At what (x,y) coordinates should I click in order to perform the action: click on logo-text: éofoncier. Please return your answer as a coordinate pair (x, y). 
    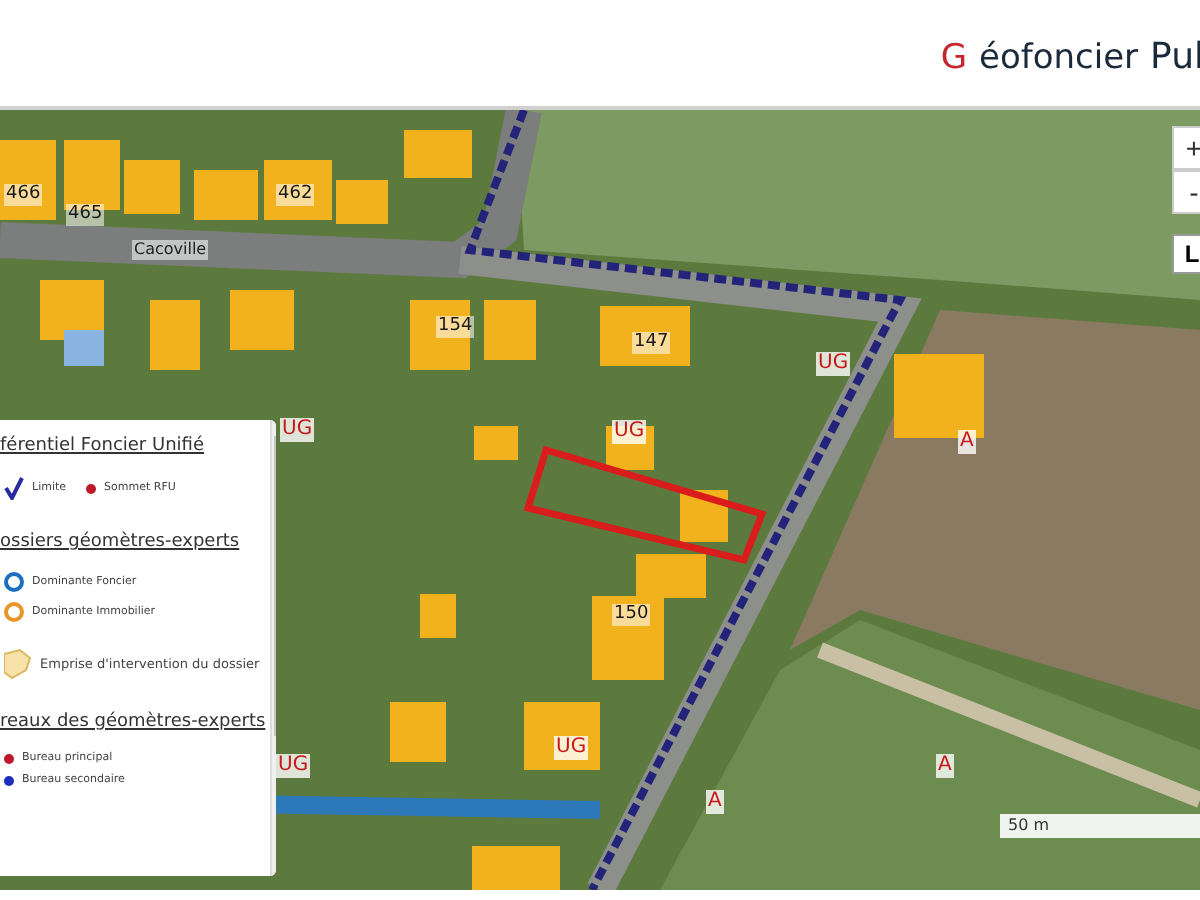
    Looking at the image, I should click on (1059, 58).